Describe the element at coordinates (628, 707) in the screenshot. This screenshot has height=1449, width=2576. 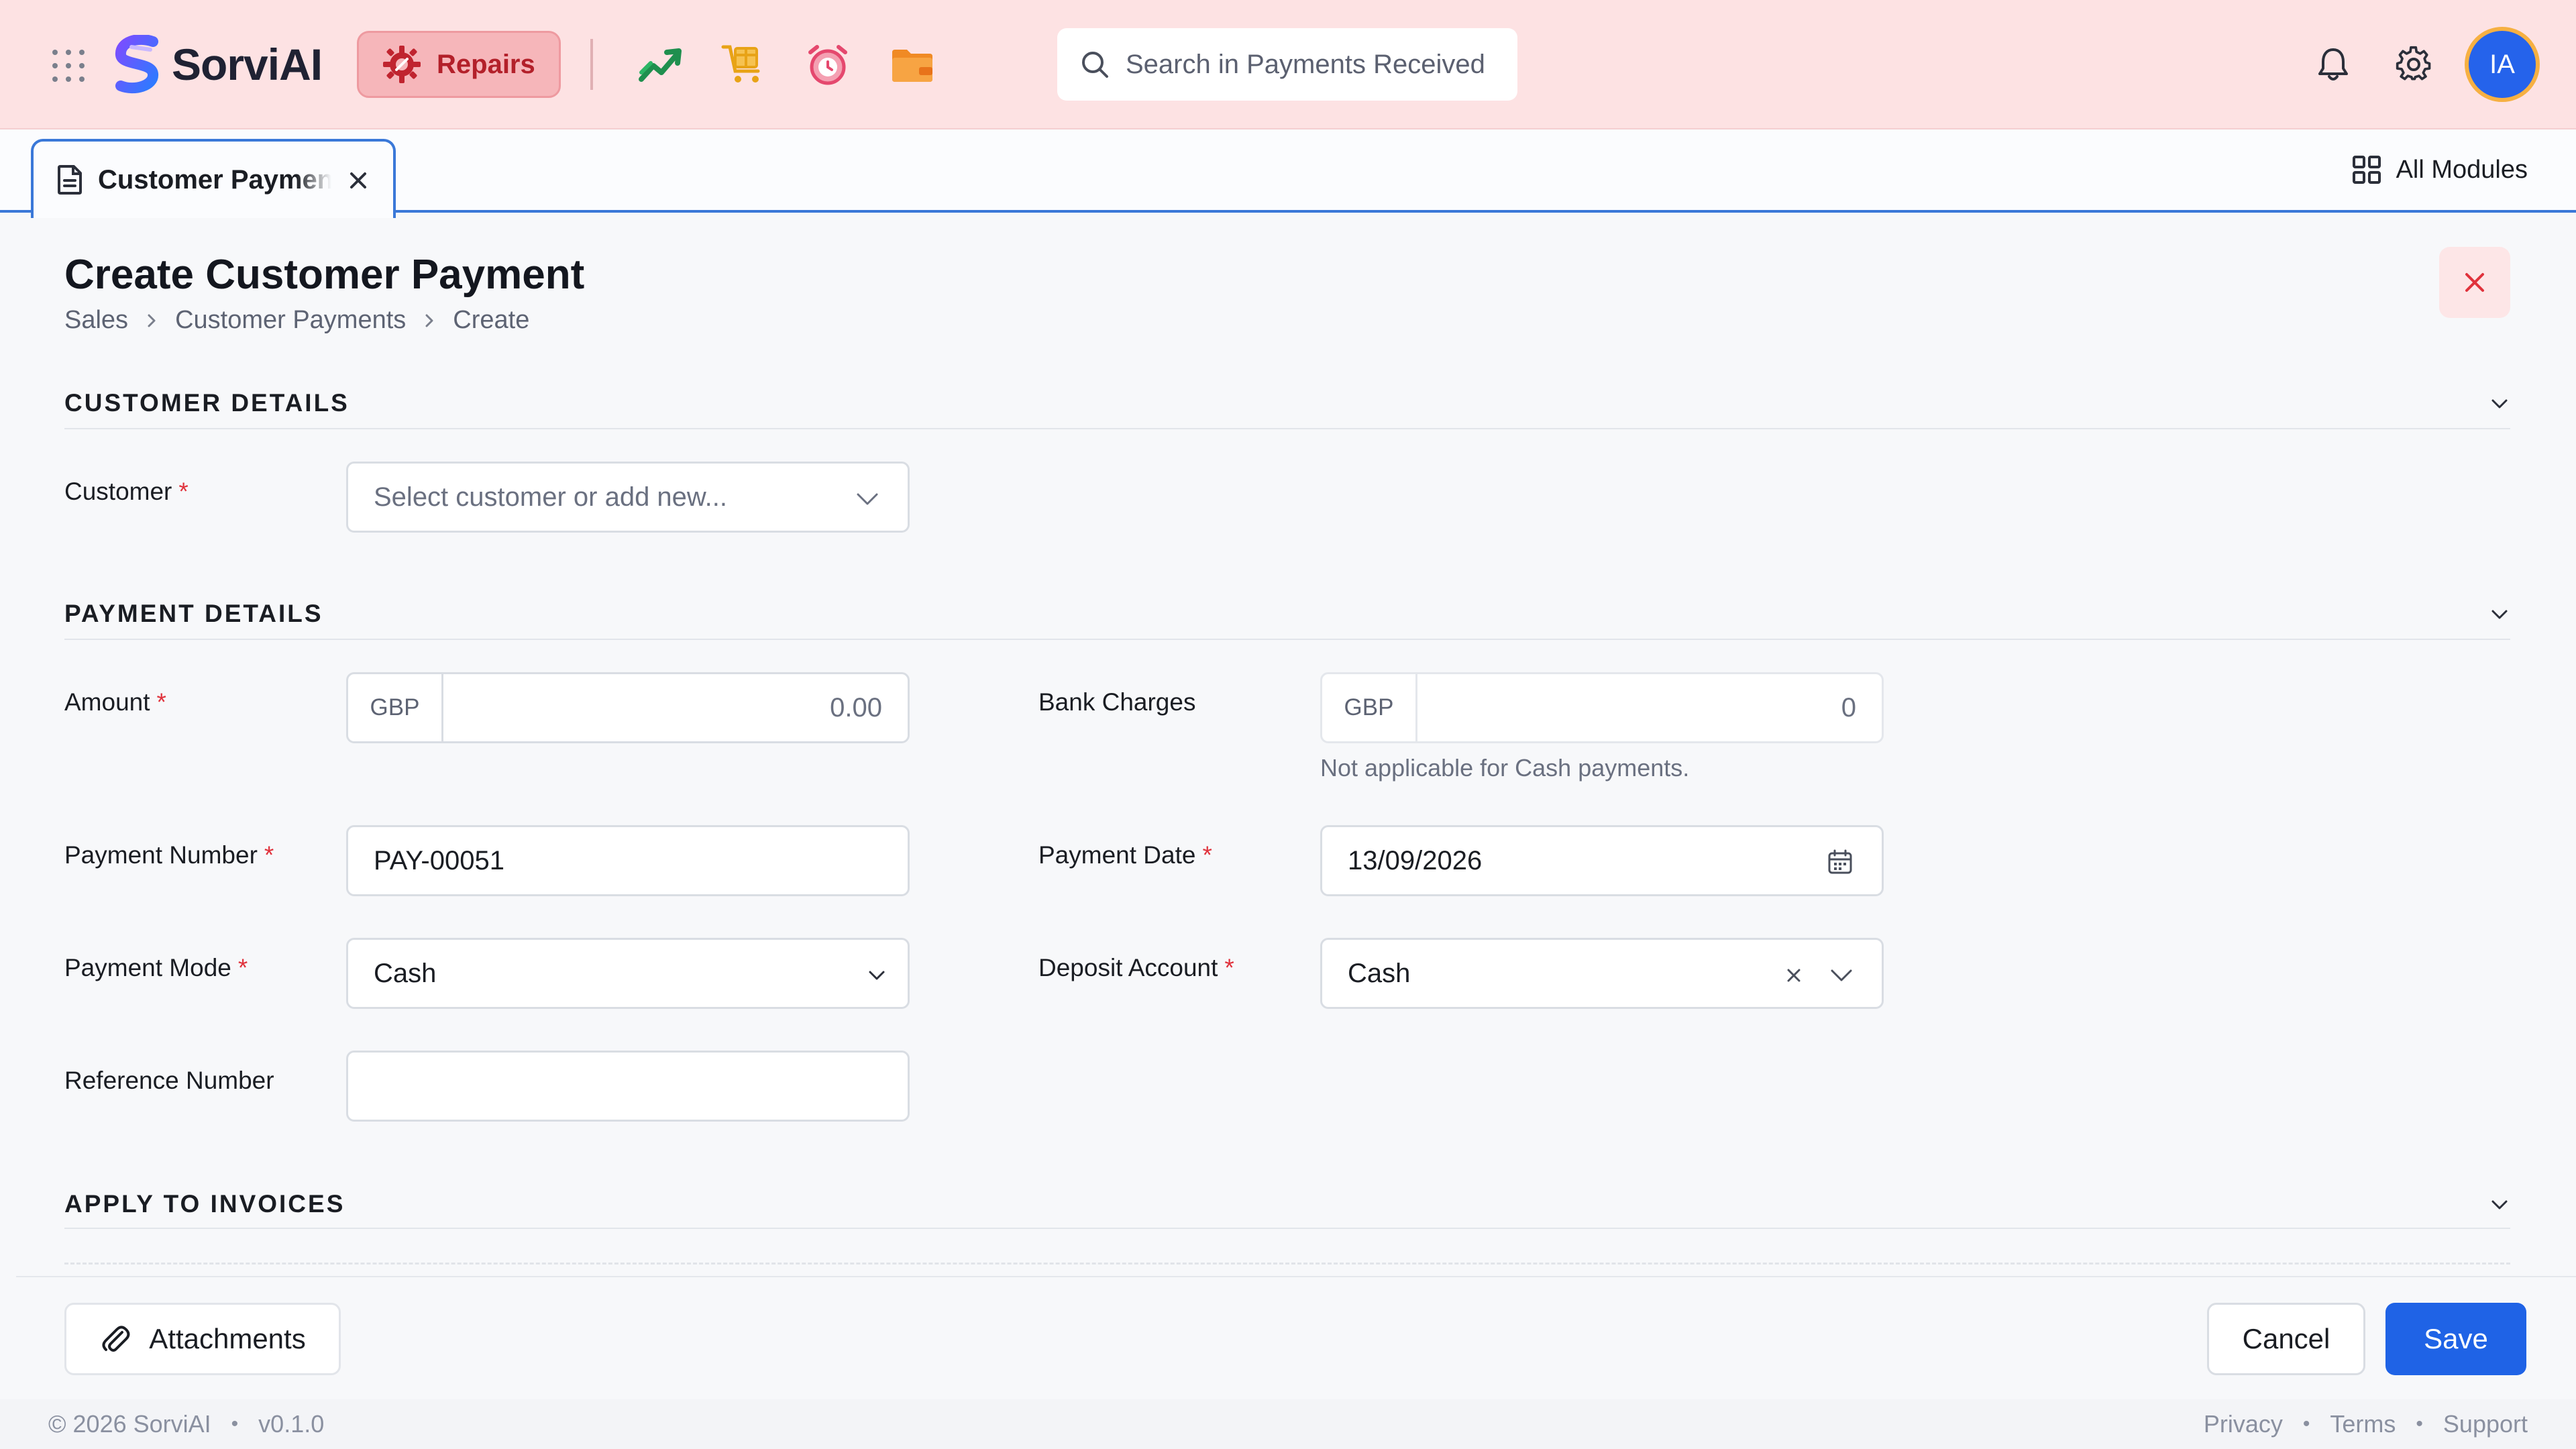
I see `amount-field: GBP 0.00` at that location.